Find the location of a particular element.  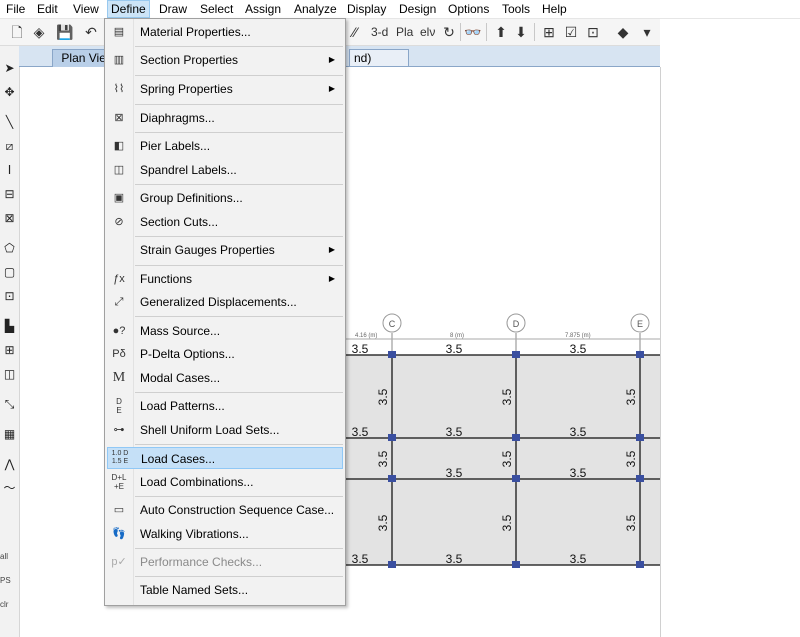

grid-select-icon: ⊞ is located at coordinates (549, 32).